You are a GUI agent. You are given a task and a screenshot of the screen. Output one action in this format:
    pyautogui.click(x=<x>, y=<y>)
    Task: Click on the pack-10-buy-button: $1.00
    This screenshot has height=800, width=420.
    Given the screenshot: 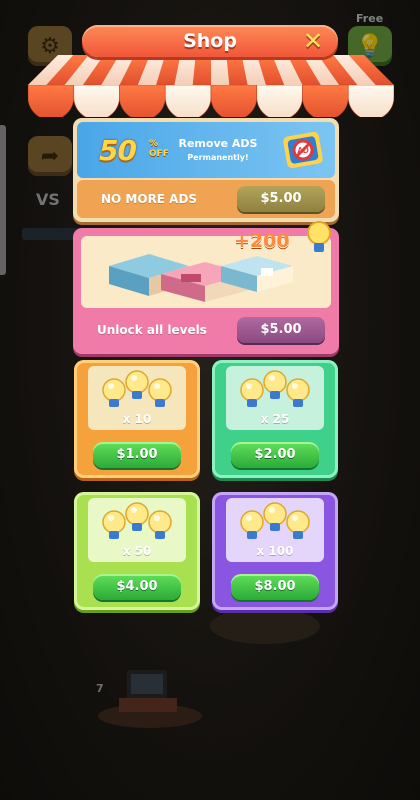 What is the action you would take?
    pyautogui.click(x=137, y=455)
    